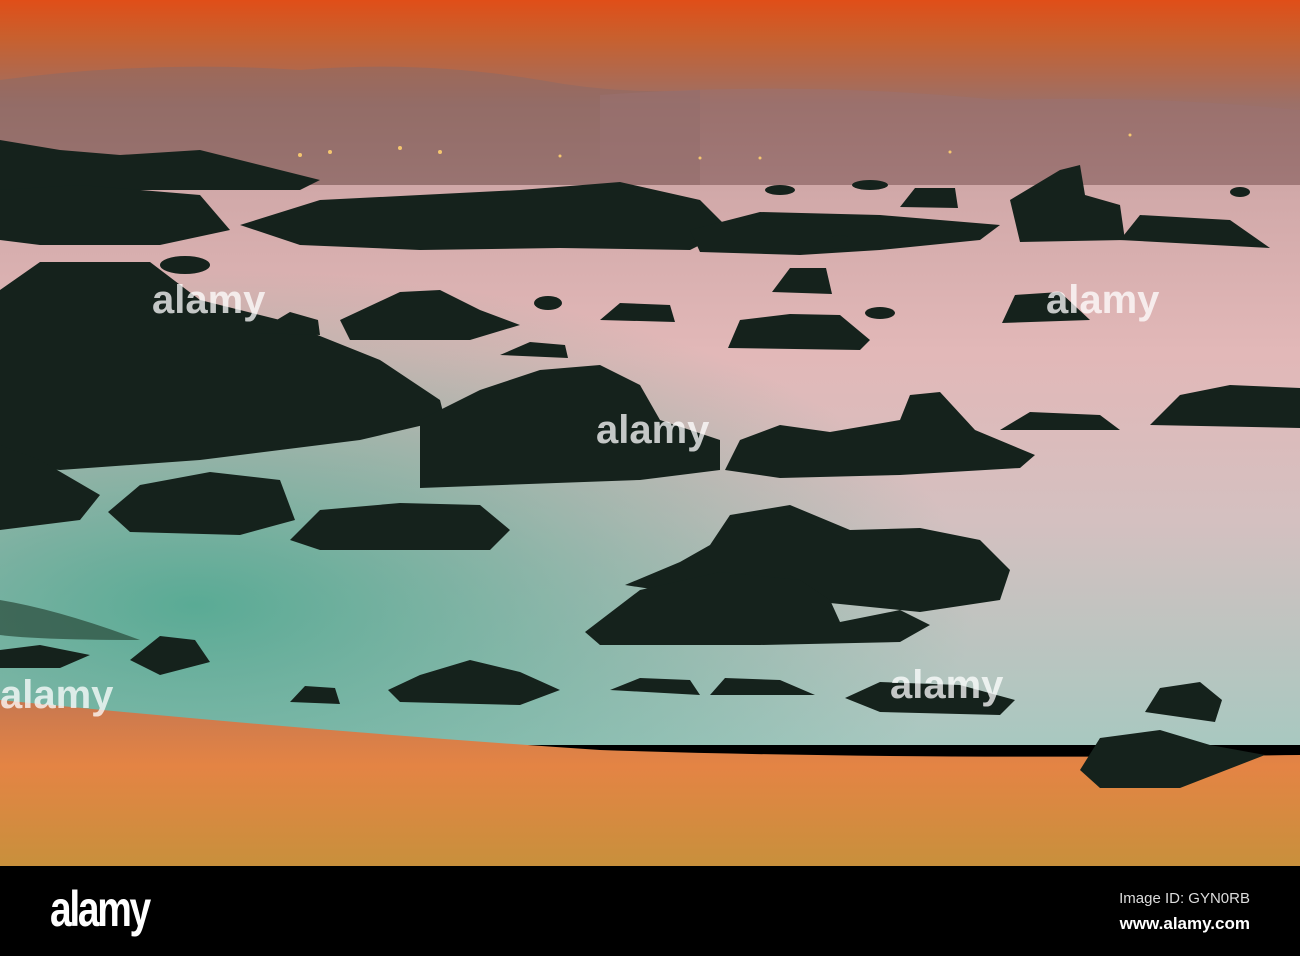 Image resolution: width=1300 pixels, height=956 pixels. Describe the element at coordinates (650, 911) in the screenshot. I see `stock-footer-bar: alamy Image ID: GYN0RB www.alamy.com` at that location.